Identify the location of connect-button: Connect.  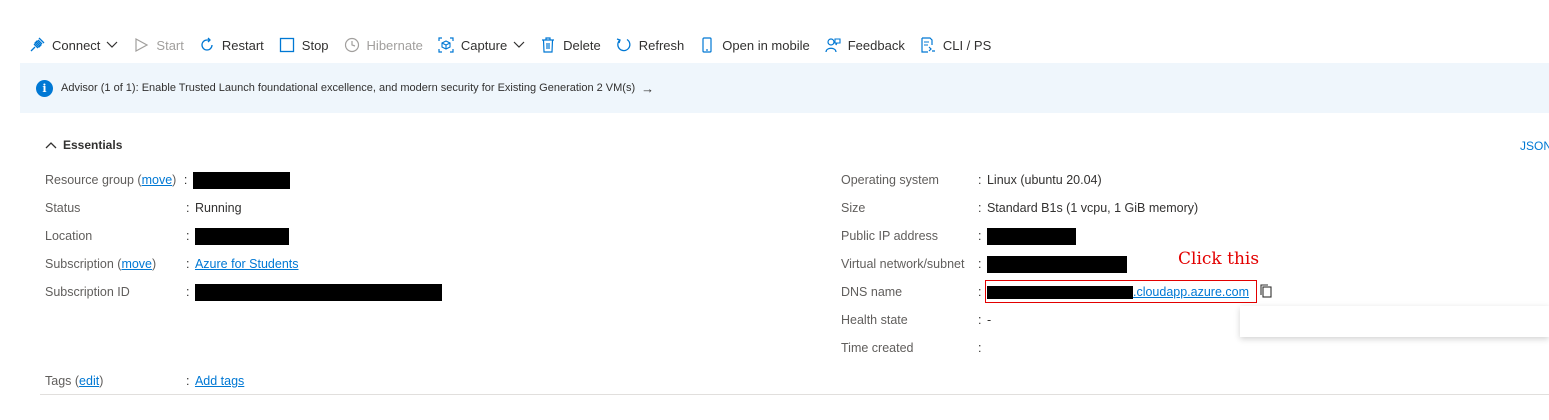
(73, 45).